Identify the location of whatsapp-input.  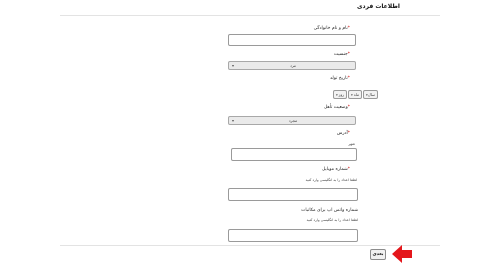
(293, 235).